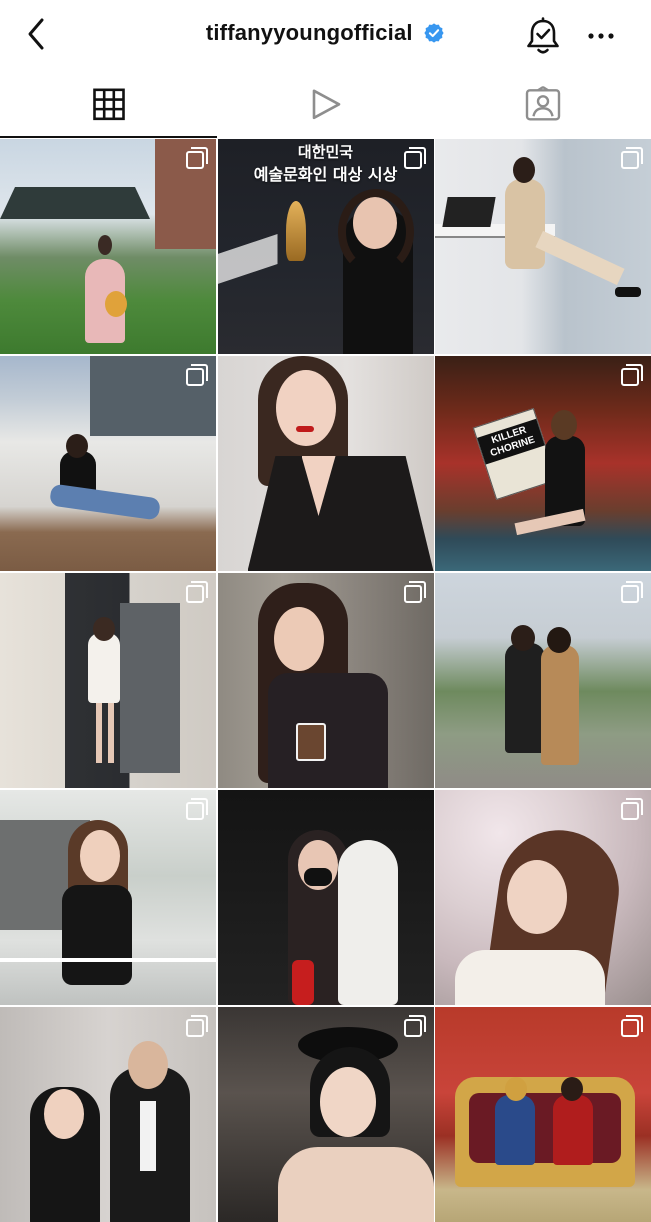 This screenshot has height=1222, width=651. What do you see at coordinates (511, 441) in the screenshot?
I see `book-title: KILLER CHORINE` at bounding box center [511, 441].